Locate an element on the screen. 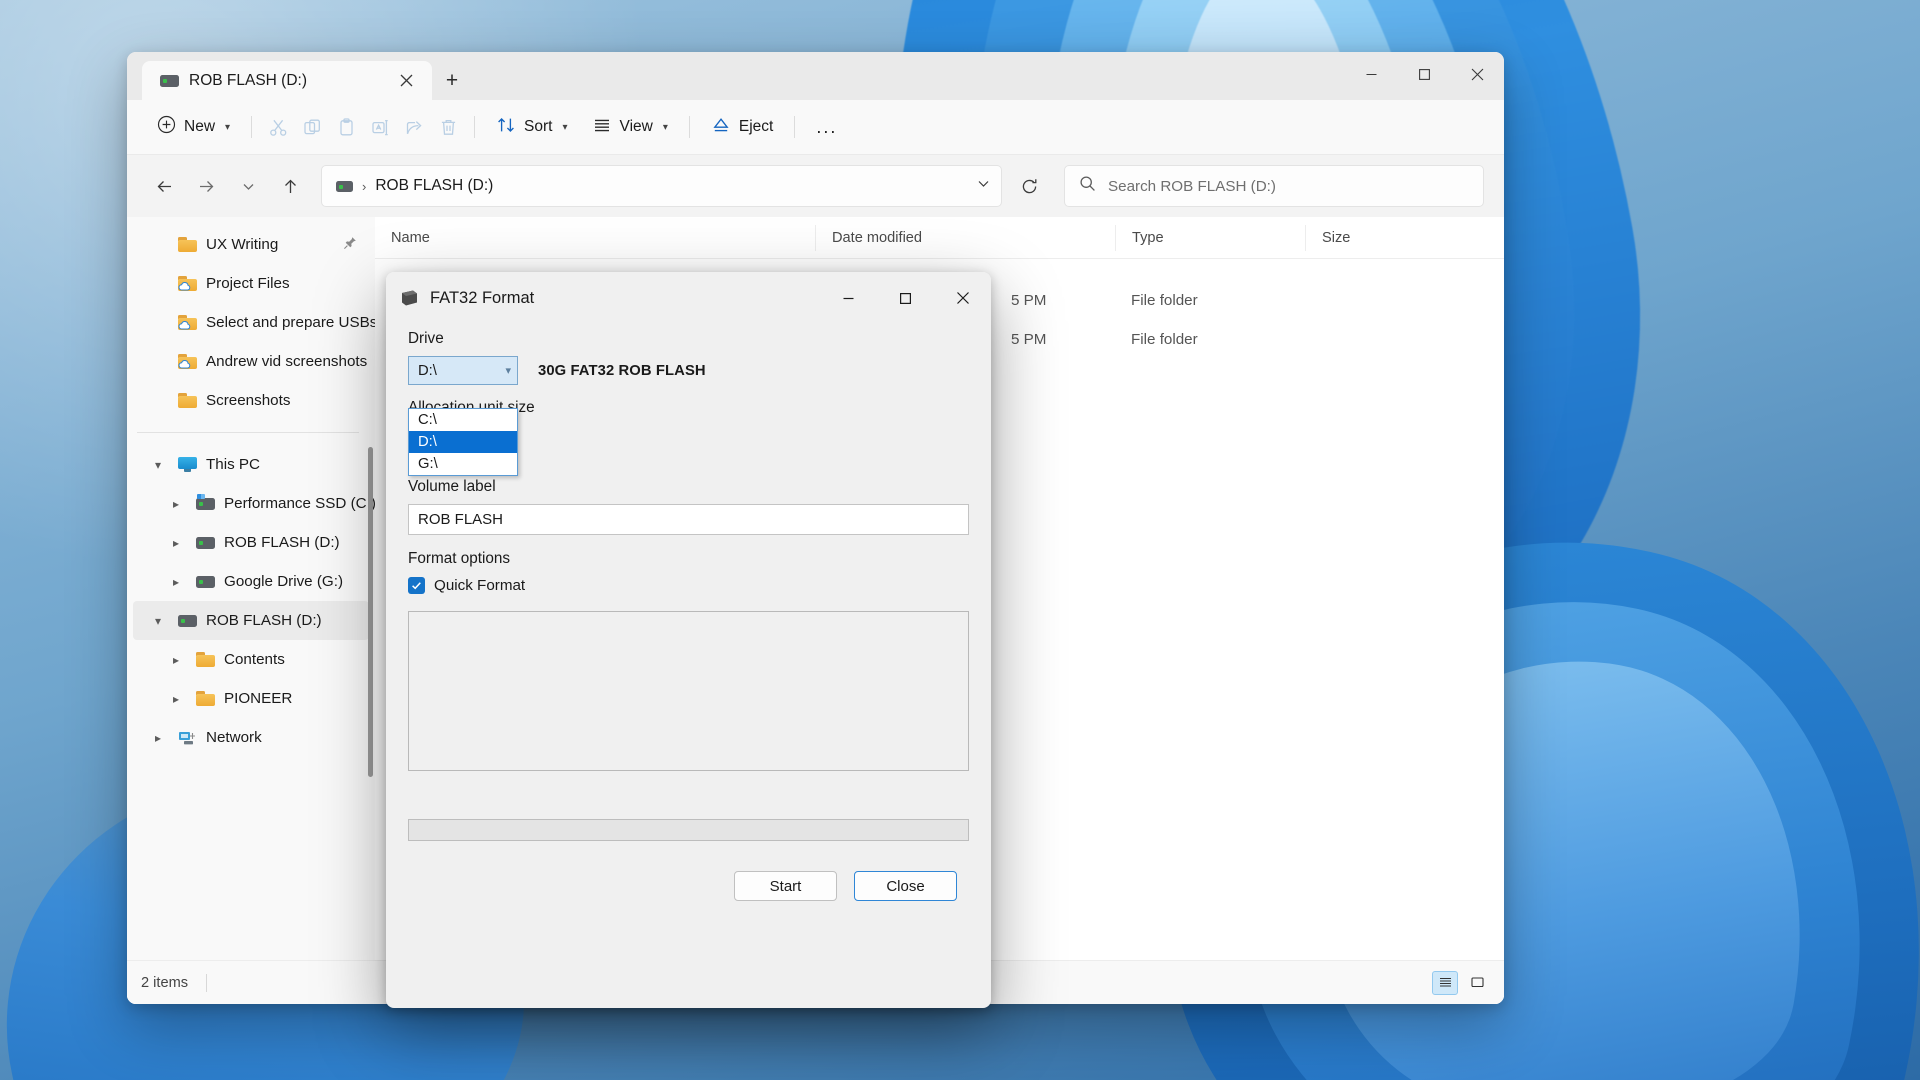 This screenshot has width=1920, height=1080. item-count-label: 2 items is located at coordinates (165, 982).